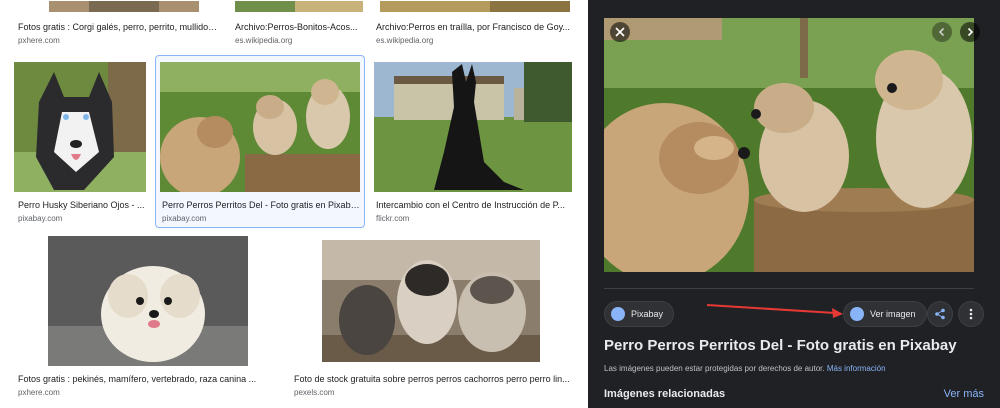 The height and width of the screenshot is (408, 1000). What do you see at coordinates (942, 32) in the screenshot?
I see `chevron-left-icon` at bounding box center [942, 32].